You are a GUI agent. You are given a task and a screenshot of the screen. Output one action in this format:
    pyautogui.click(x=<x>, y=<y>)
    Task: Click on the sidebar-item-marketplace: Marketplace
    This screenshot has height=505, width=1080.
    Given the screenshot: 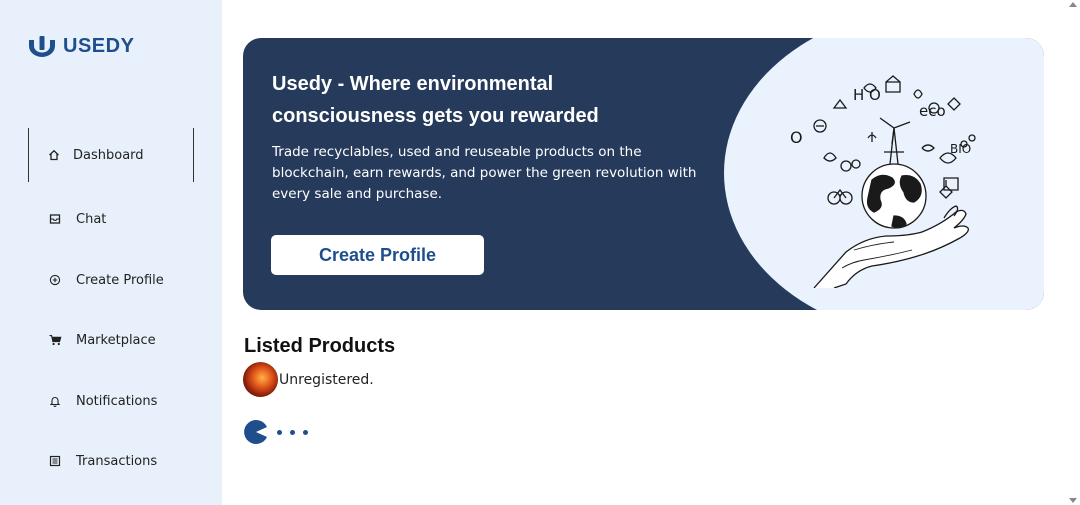 What is the action you would take?
    pyautogui.click(x=111, y=340)
    